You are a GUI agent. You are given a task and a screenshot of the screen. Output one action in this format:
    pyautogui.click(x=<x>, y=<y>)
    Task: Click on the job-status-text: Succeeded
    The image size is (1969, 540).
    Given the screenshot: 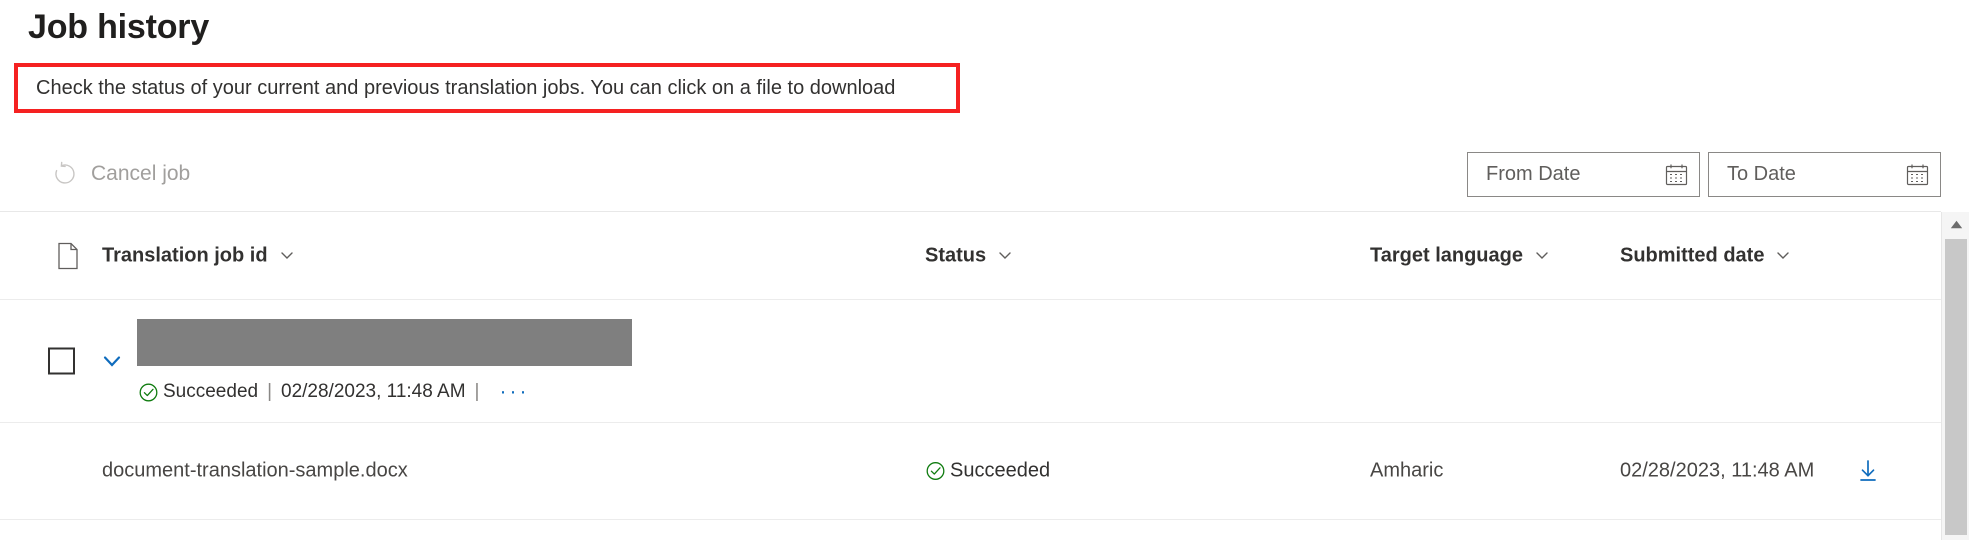 What is the action you would take?
    pyautogui.click(x=211, y=391)
    